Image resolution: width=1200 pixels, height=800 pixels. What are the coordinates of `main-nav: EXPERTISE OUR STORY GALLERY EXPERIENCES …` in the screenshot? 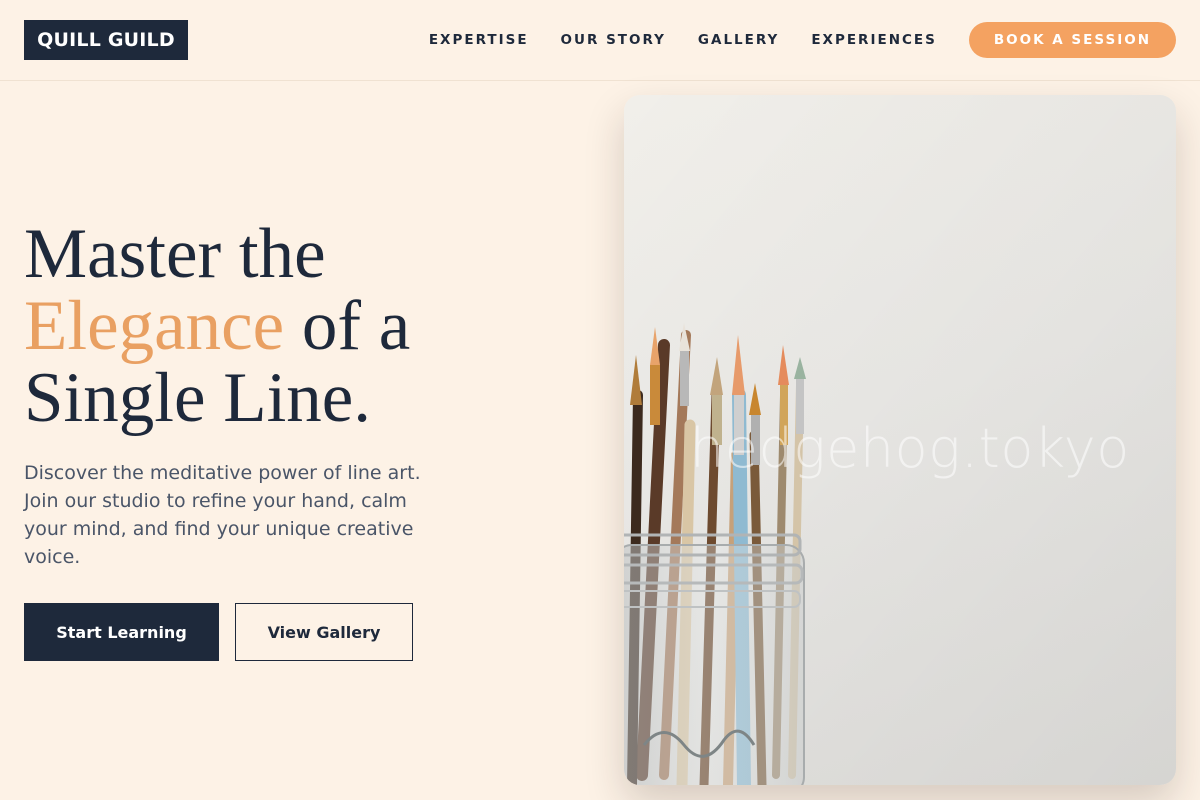 It's located at (798, 40).